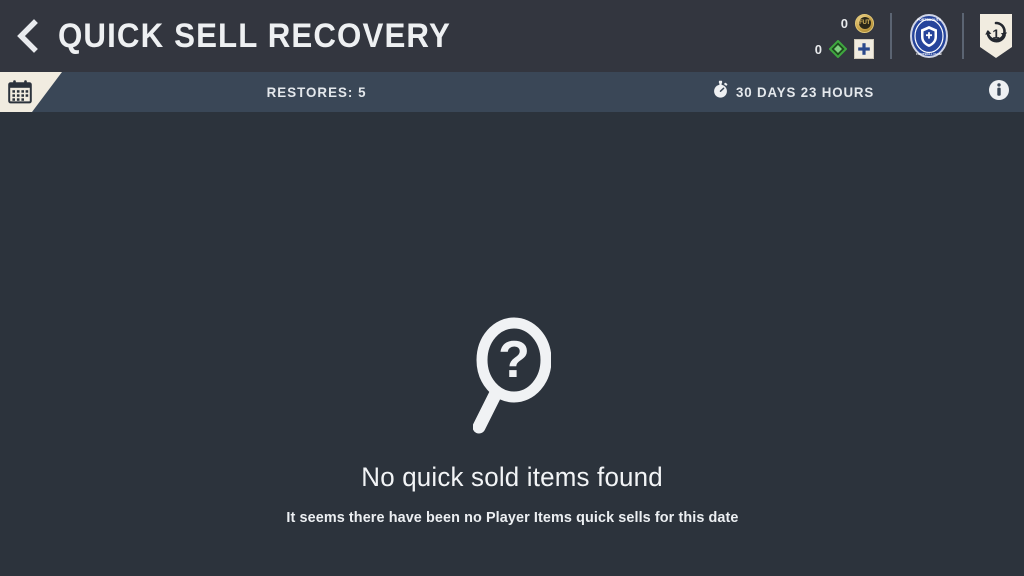  What do you see at coordinates (720, 92) in the screenshot?
I see `stopwatch-icon` at bounding box center [720, 92].